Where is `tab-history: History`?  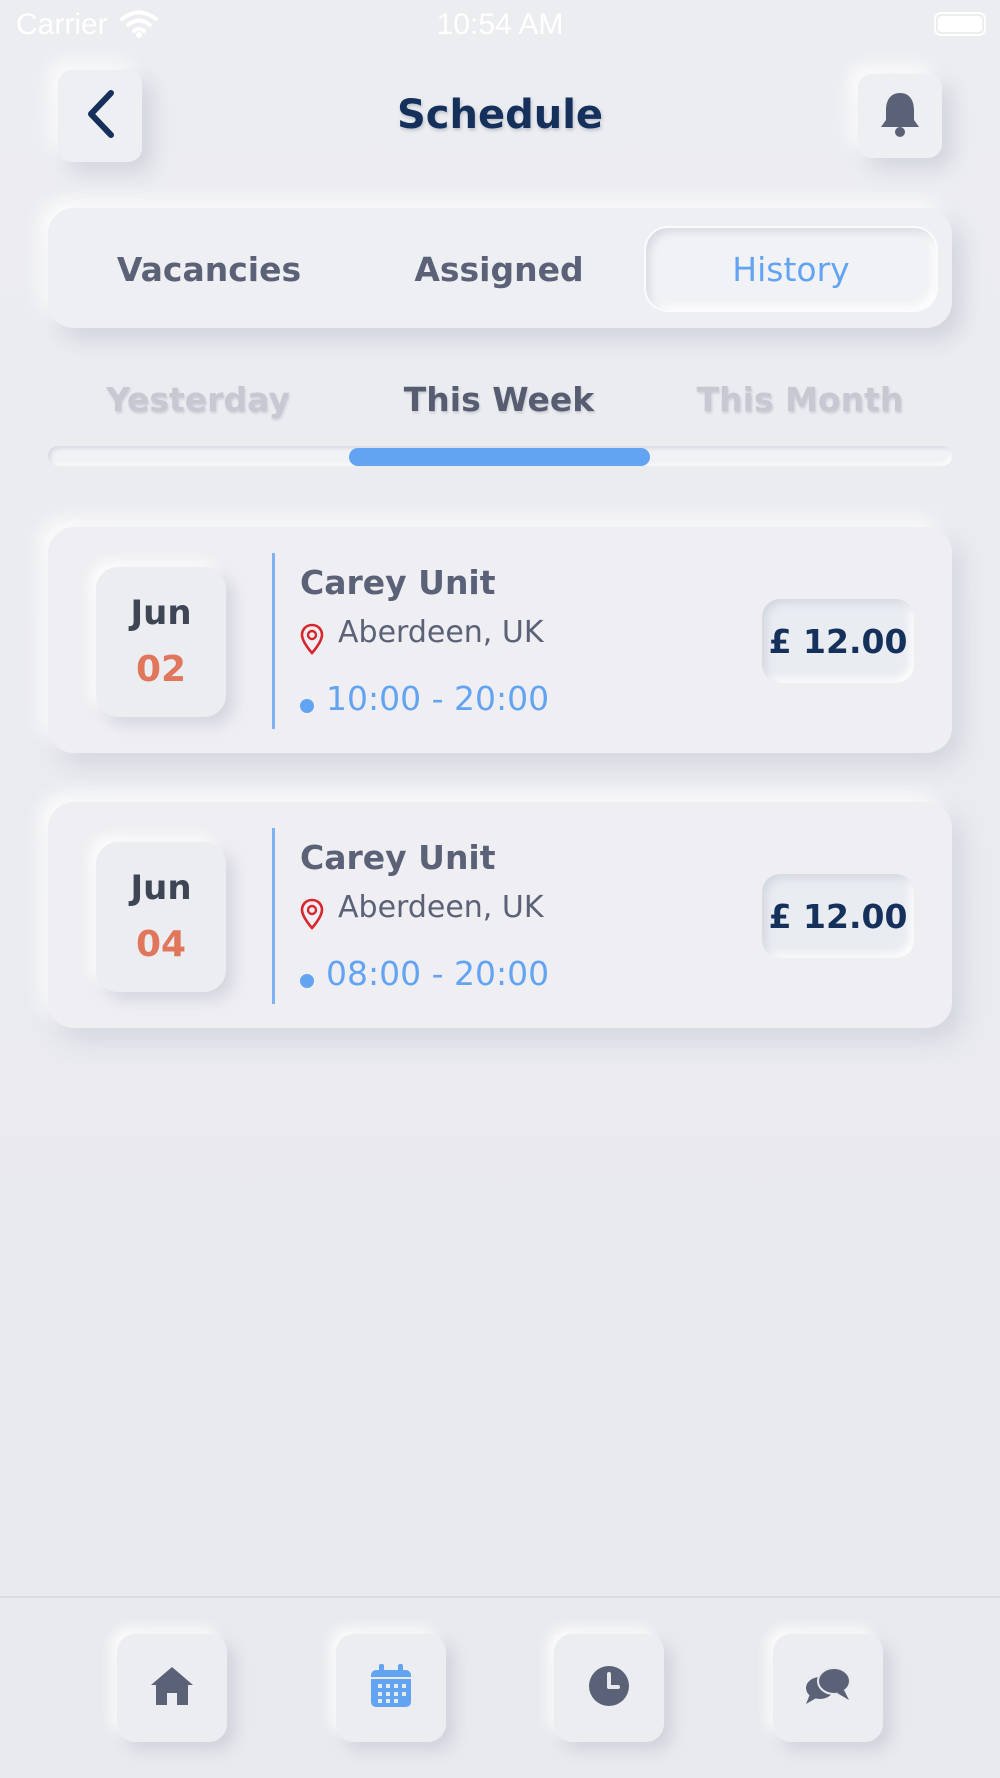
tab-history: History is located at coordinates (791, 269).